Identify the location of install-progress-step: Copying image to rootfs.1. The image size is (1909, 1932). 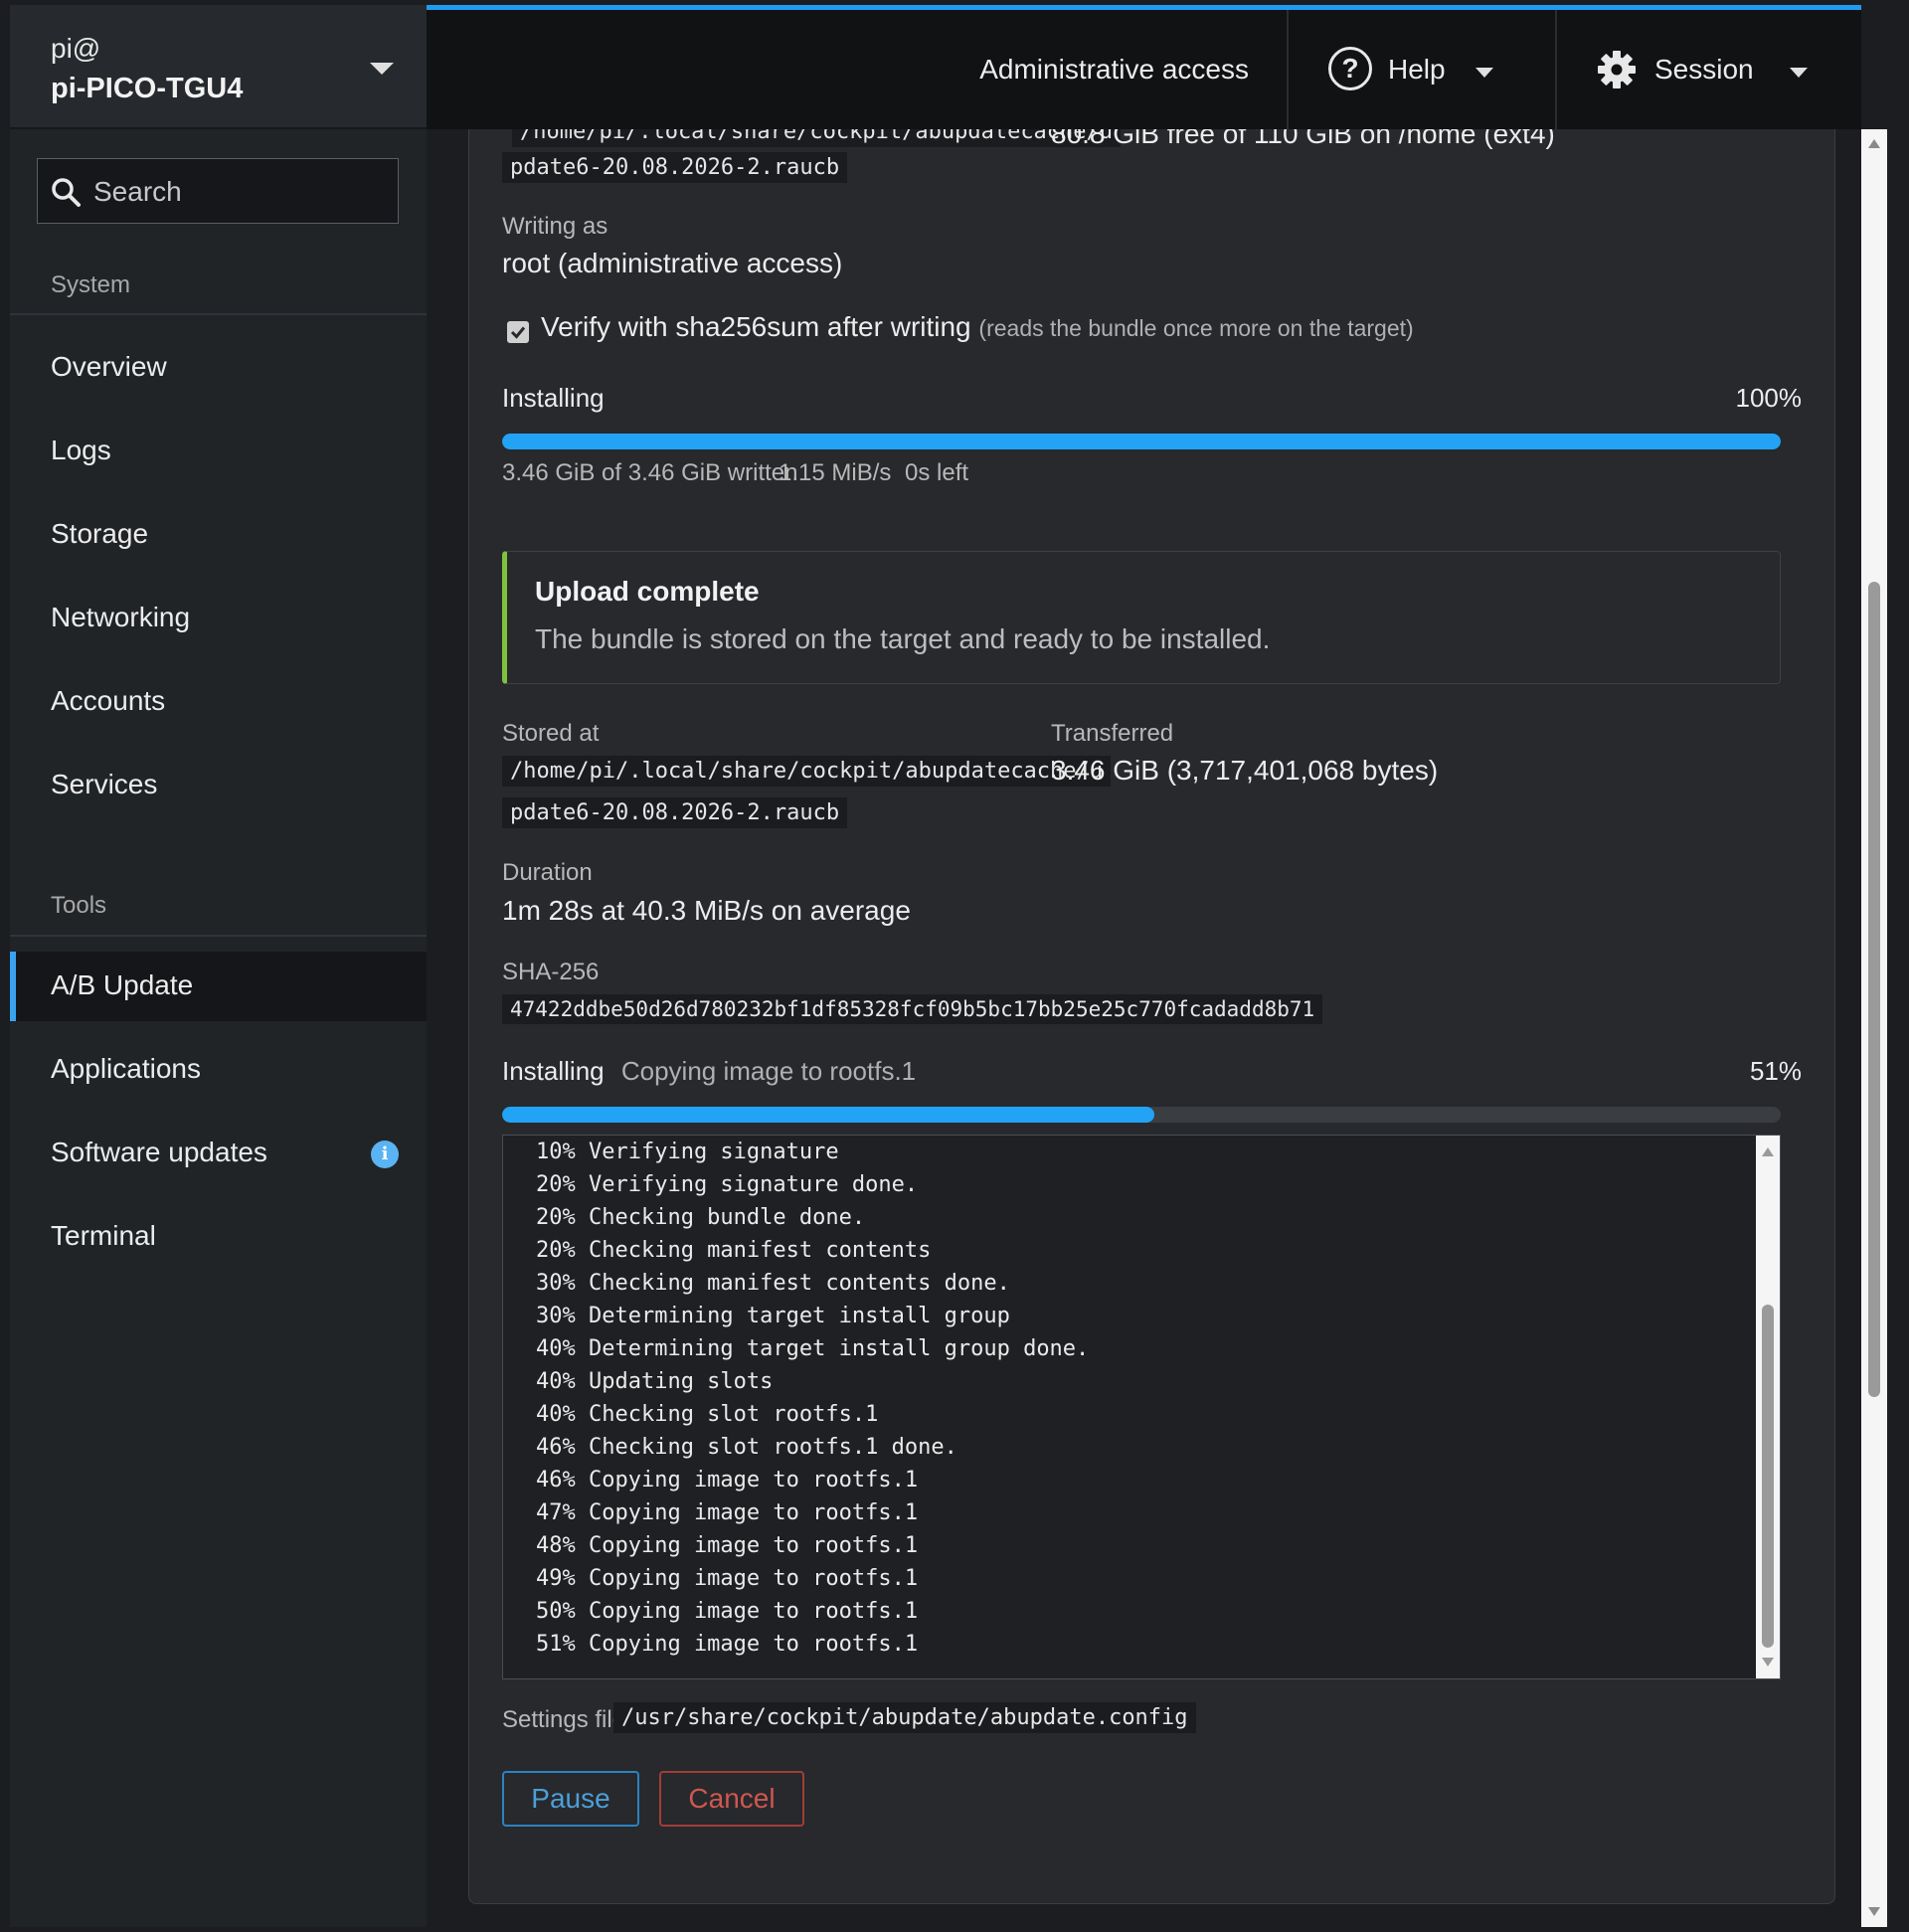
(768, 1071).